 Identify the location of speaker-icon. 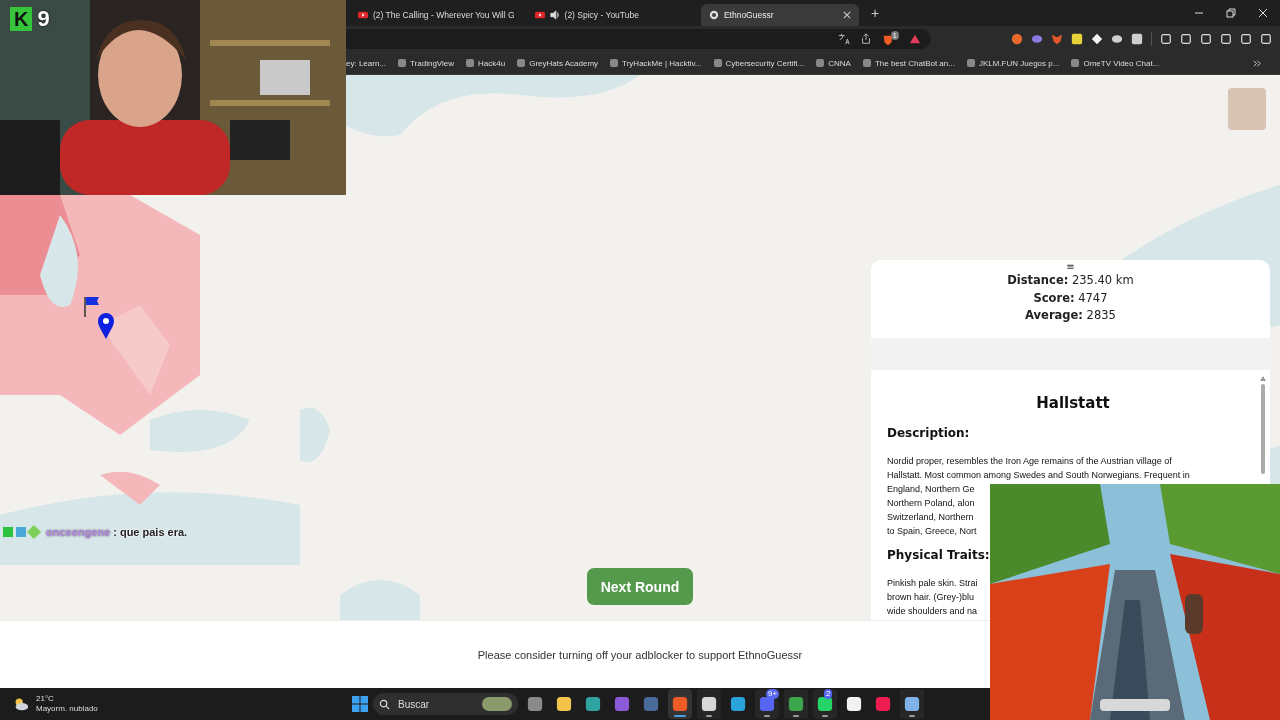
(554, 15).